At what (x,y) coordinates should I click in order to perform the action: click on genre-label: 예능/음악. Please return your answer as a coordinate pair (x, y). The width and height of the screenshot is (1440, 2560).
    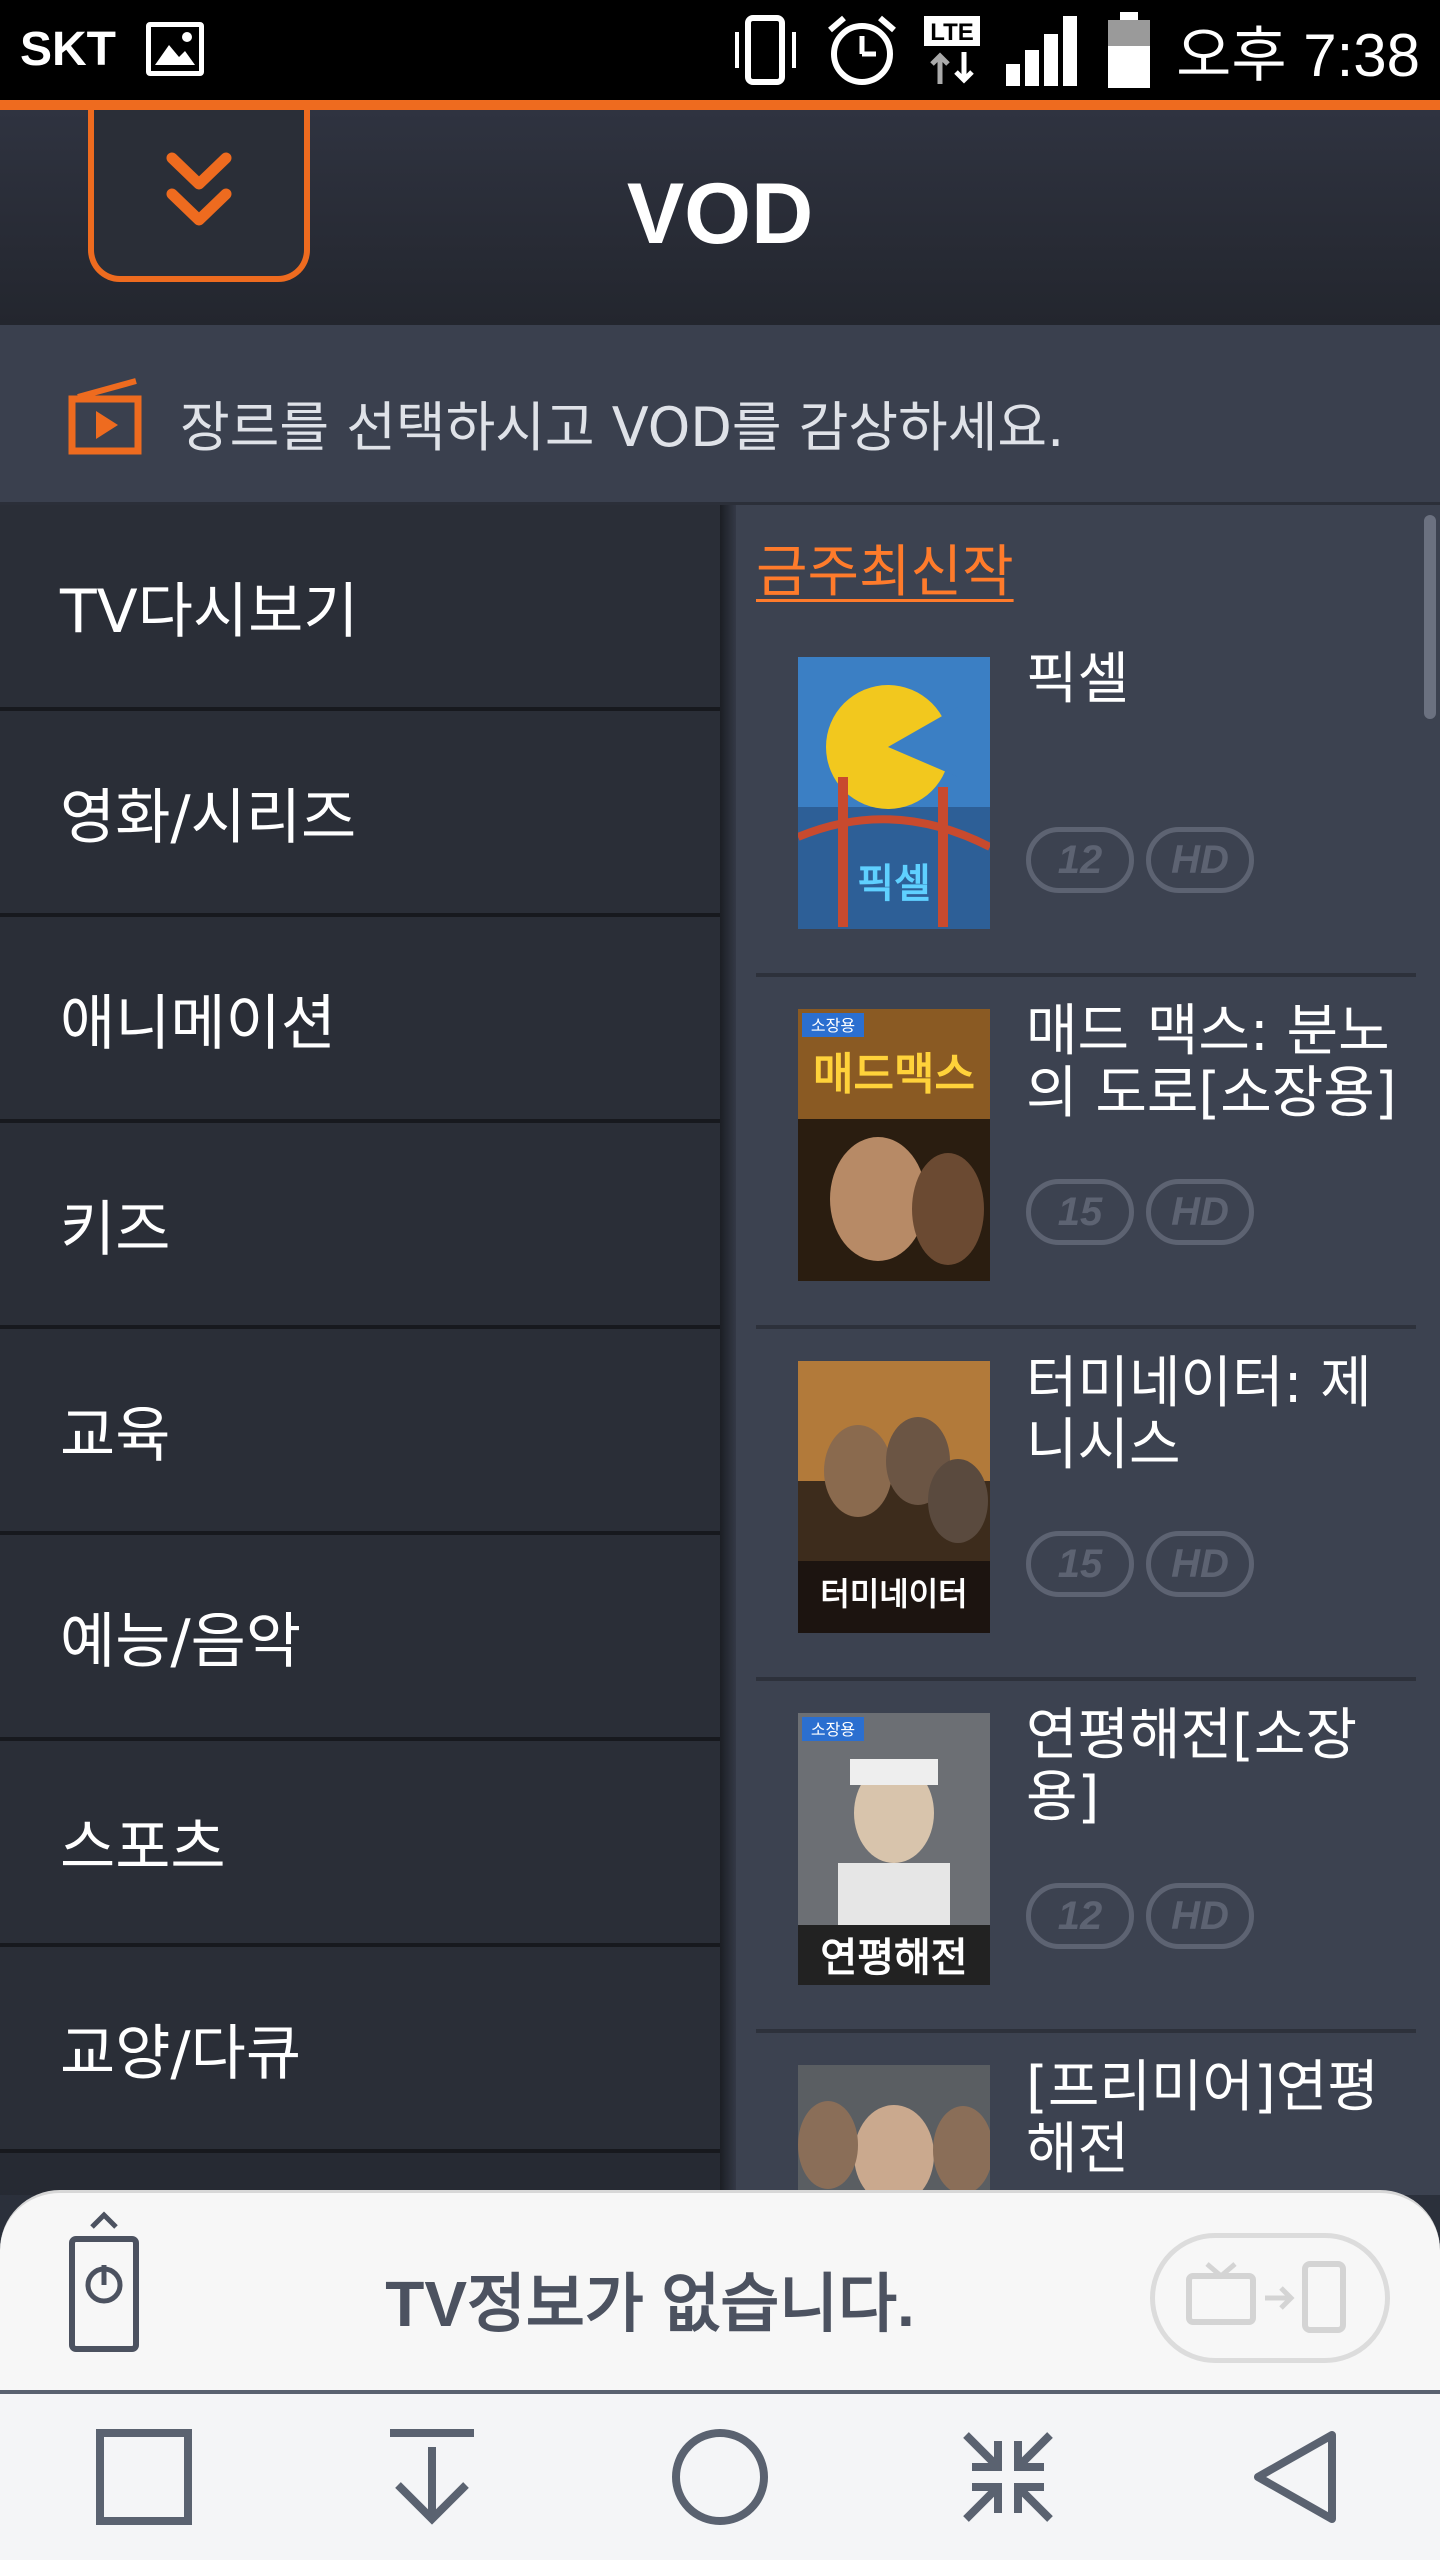
    Looking at the image, I should click on (181, 1641).